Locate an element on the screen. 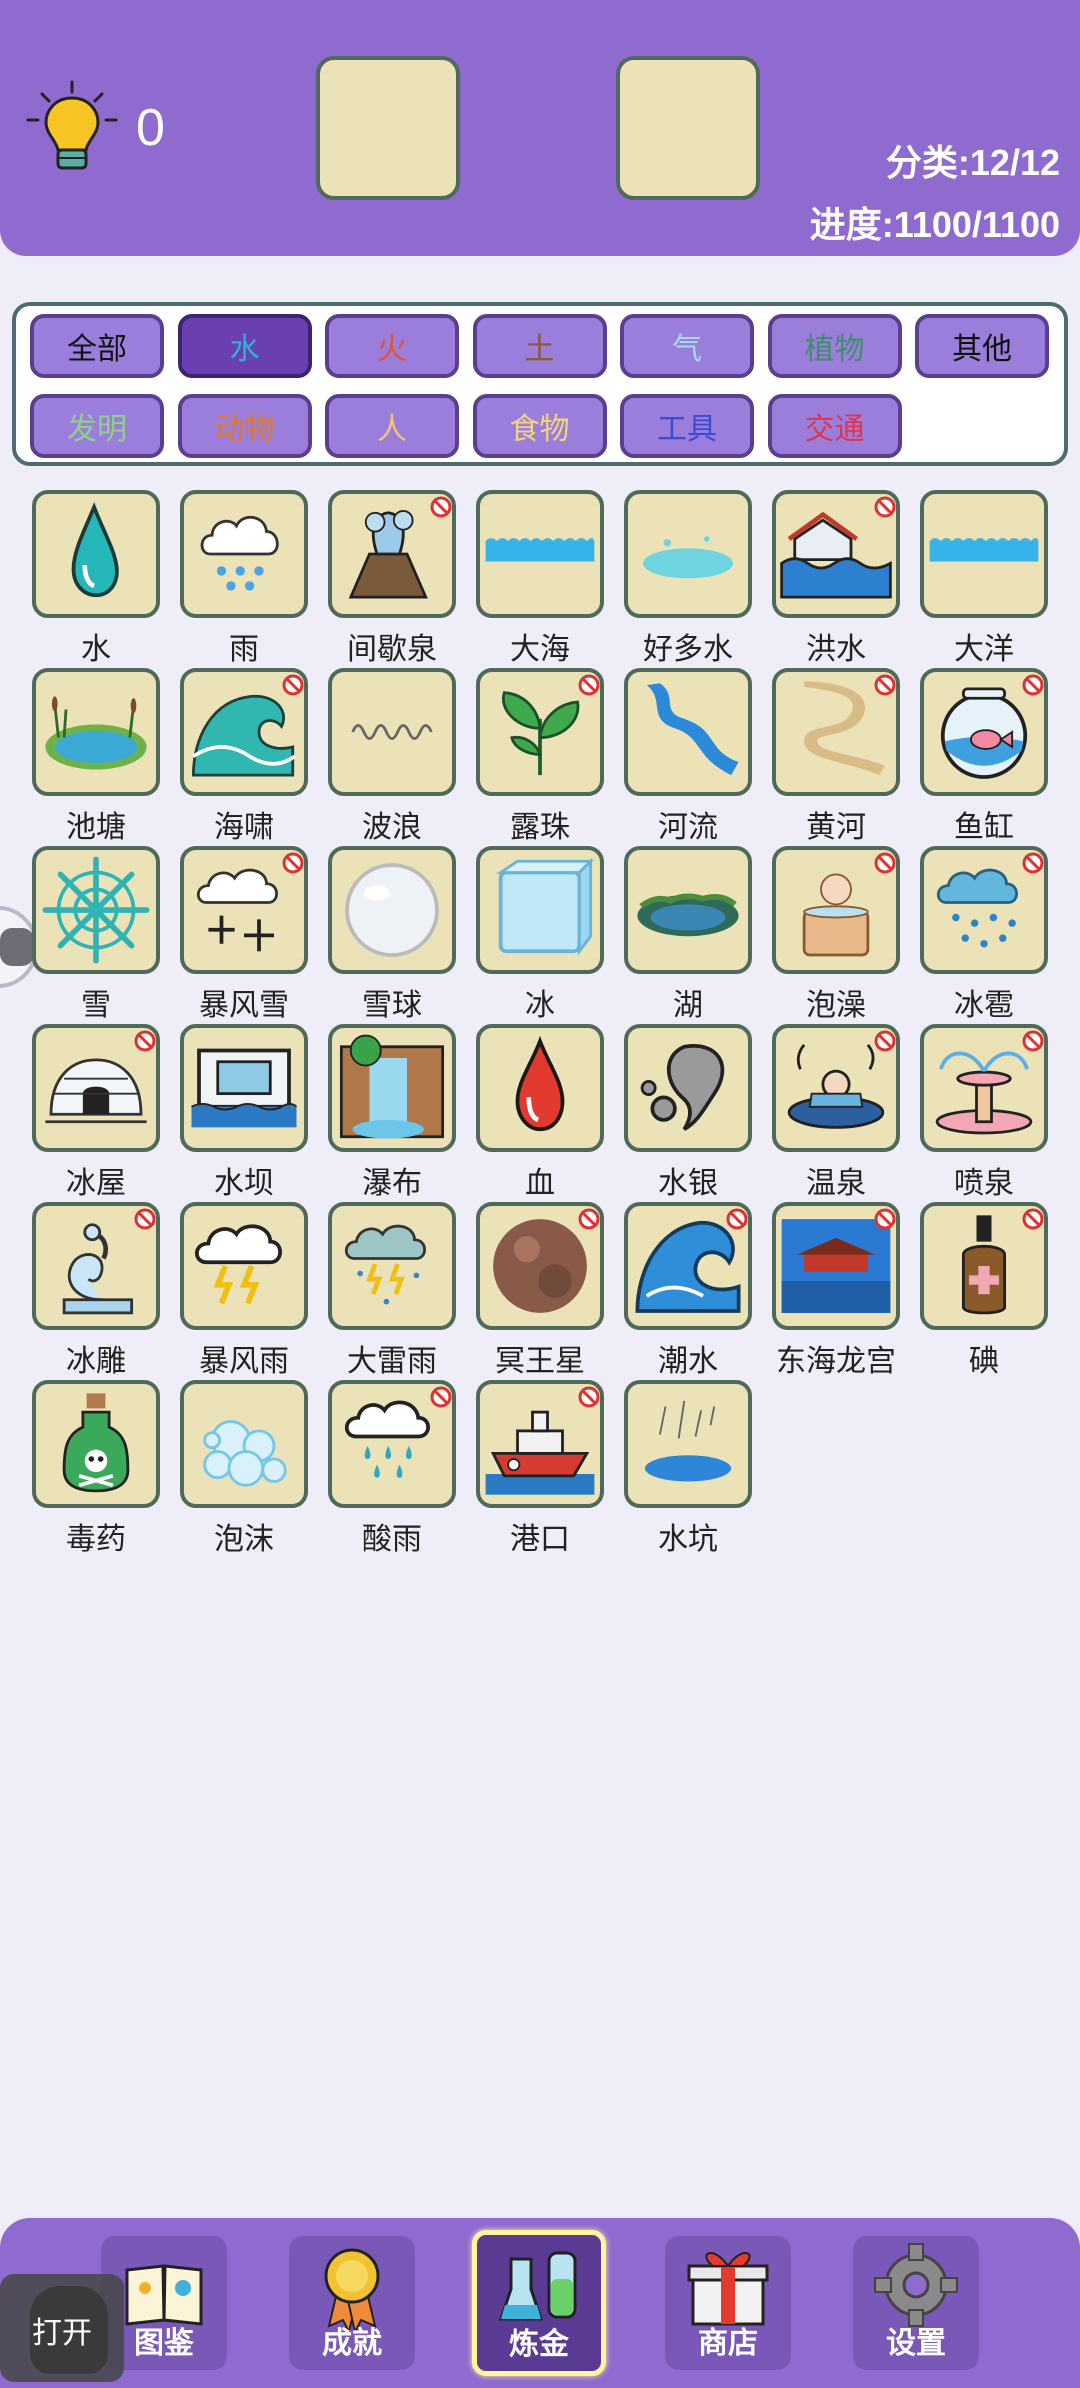 Image resolution: width=1080 pixels, height=2388 pixels. mercury-icon is located at coordinates (688, 1088).